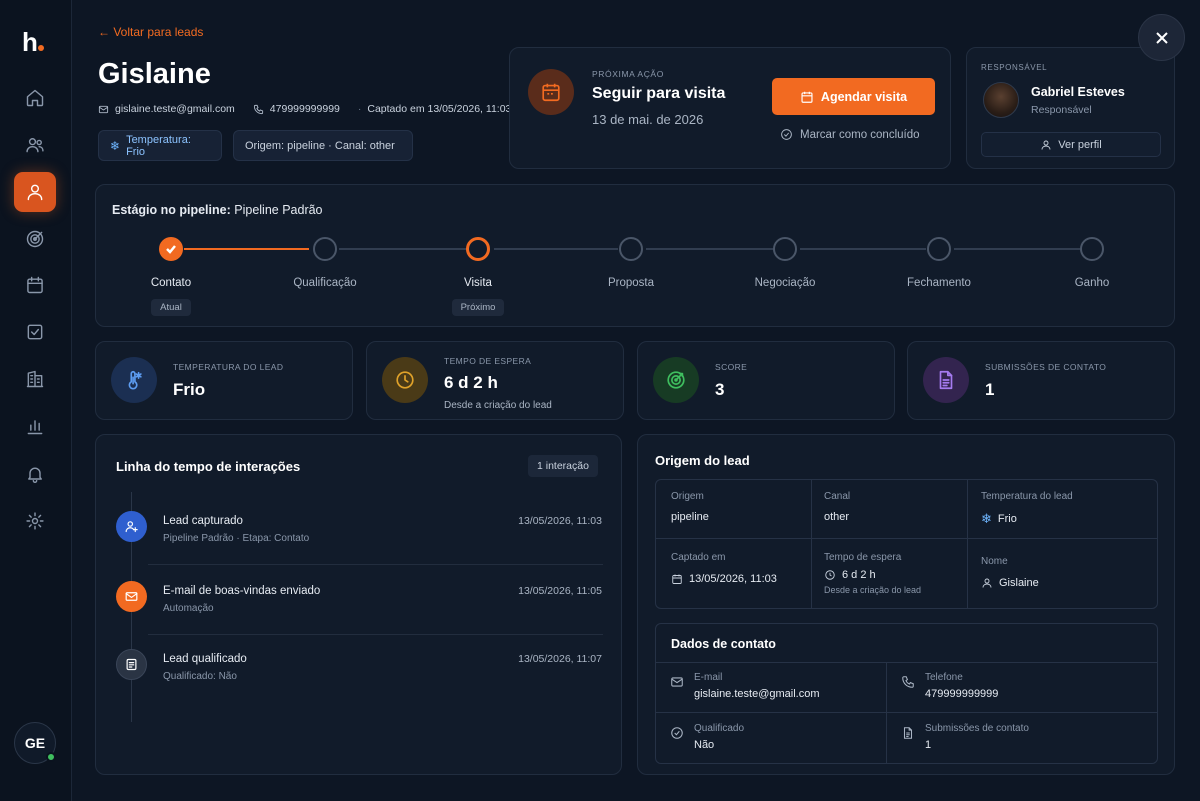 Image resolution: width=1200 pixels, height=801 pixels. Describe the element at coordinates (35, 521) in the screenshot. I see `sidebar-item-settings` at that location.